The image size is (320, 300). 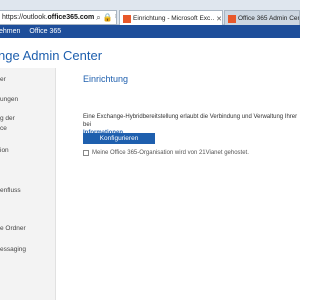 I want to click on close-icon: ✕, so click(x=219, y=19).